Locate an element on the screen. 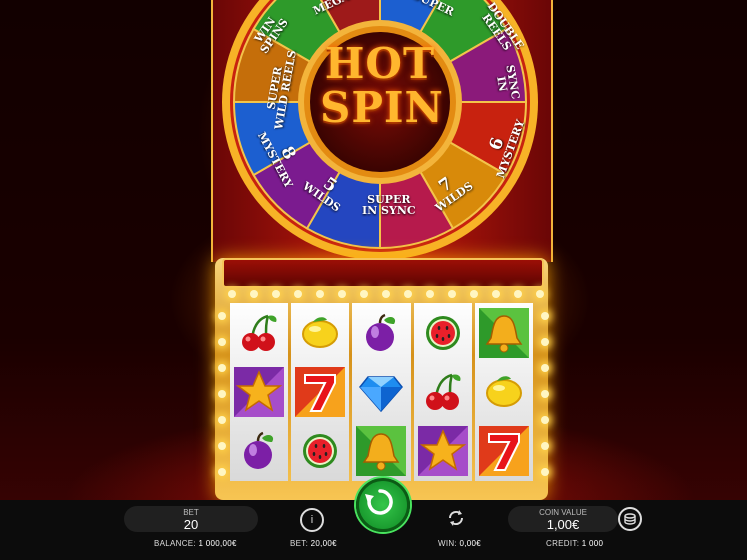  bet-selector: BET 20 is located at coordinates (191, 519).